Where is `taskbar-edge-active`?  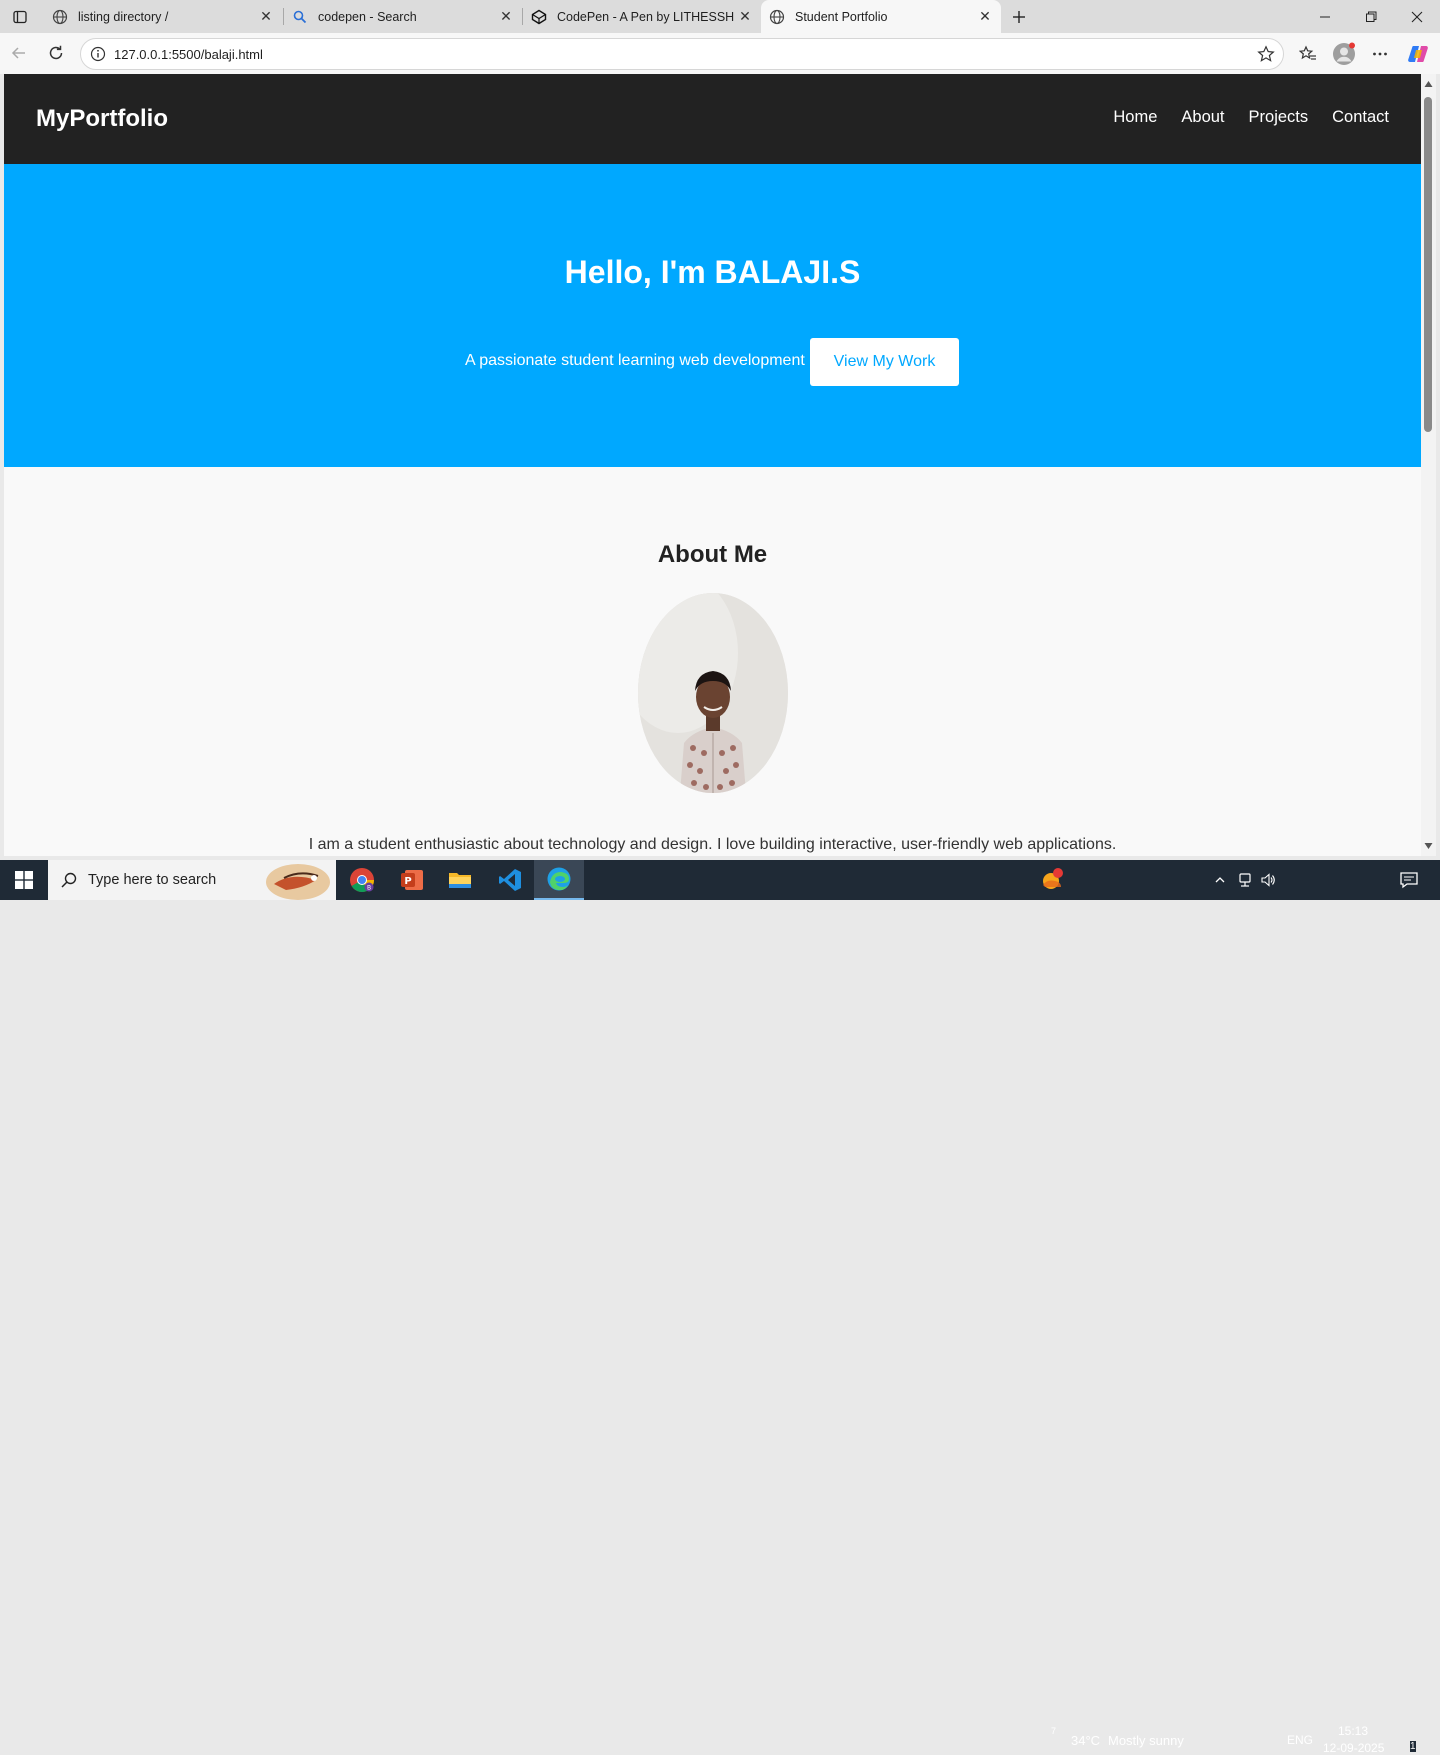 taskbar-edge-active is located at coordinates (559, 880).